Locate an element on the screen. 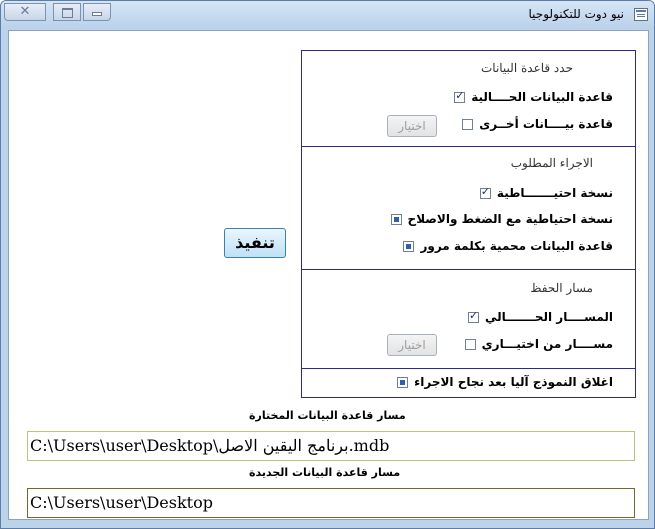  option-custom-path: مســــار من اختيـــاري is located at coordinates (538, 344).